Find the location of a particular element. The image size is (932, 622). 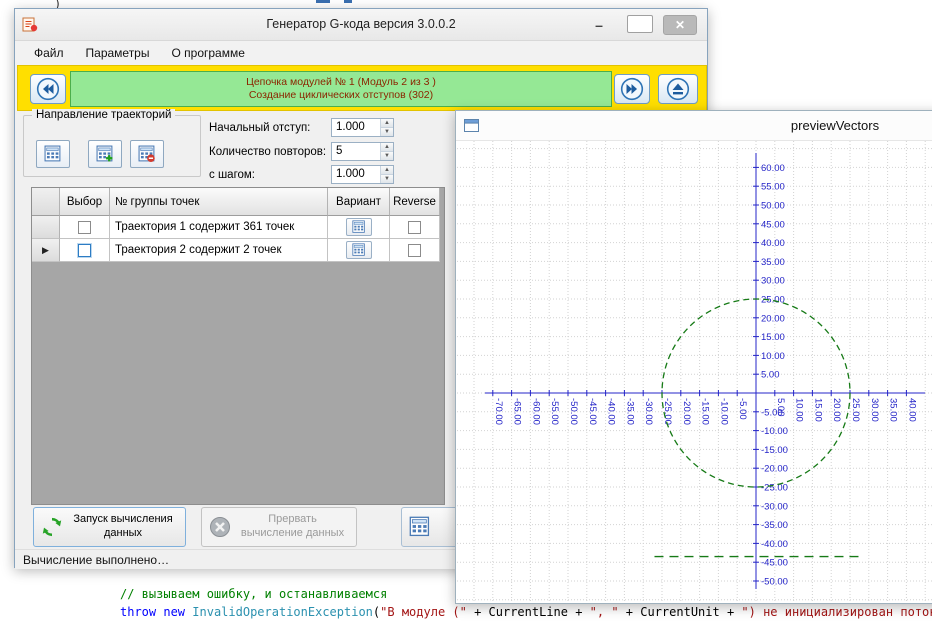

abort-calculation-button: Прервать вычисление данных is located at coordinates (279, 527).